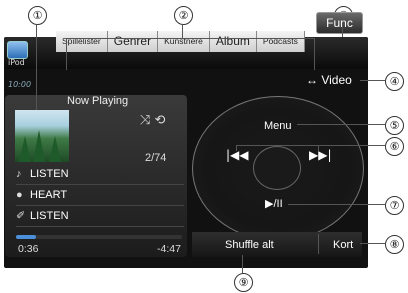 The width and height of the screenshot is (408, 293). I want to click on callout-2: ②, so click(183, 15).